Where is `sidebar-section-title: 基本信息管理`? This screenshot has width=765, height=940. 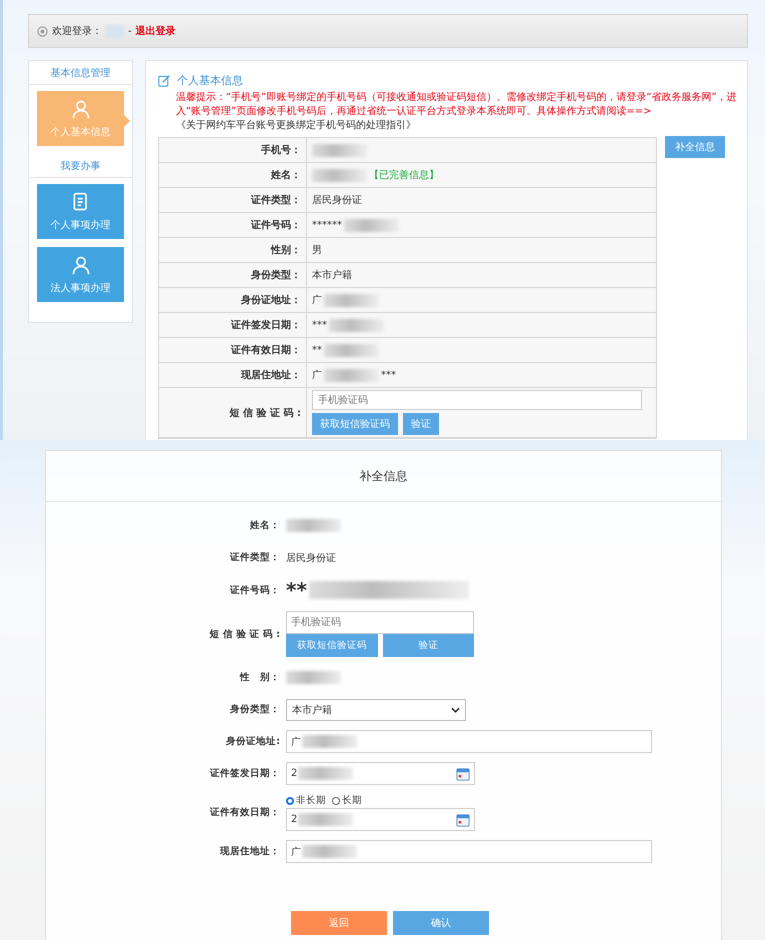 sidebar-section-title: 基本信息管理 is located at coordinates (80, 73).